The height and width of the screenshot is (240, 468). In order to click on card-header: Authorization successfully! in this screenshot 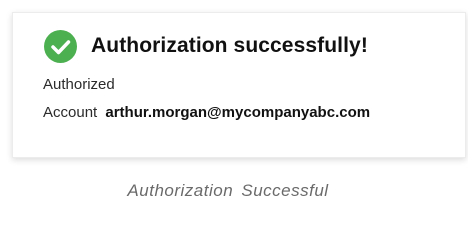, I will do `click(206, 46)`.